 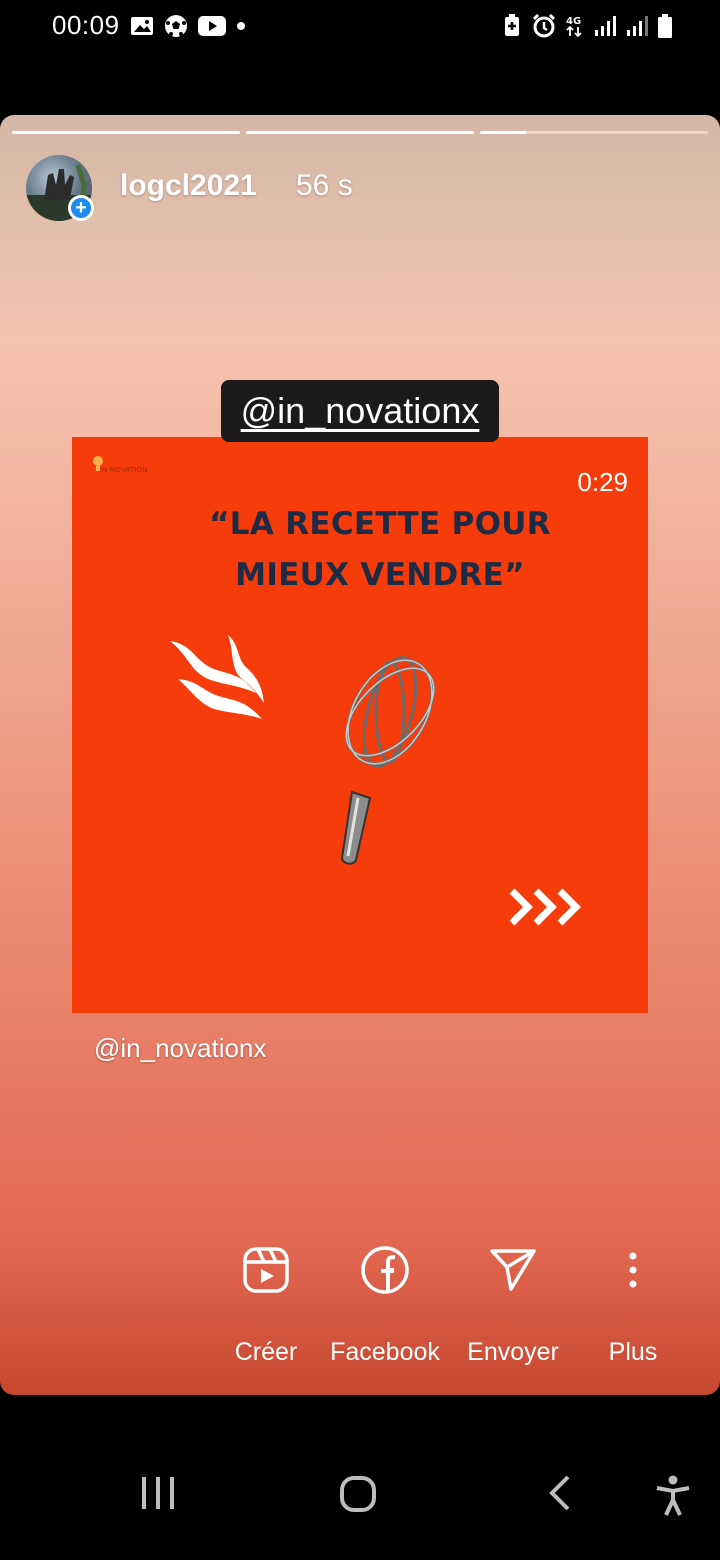 I want to click on system-icons: 4G, so click(x=587, y=26).